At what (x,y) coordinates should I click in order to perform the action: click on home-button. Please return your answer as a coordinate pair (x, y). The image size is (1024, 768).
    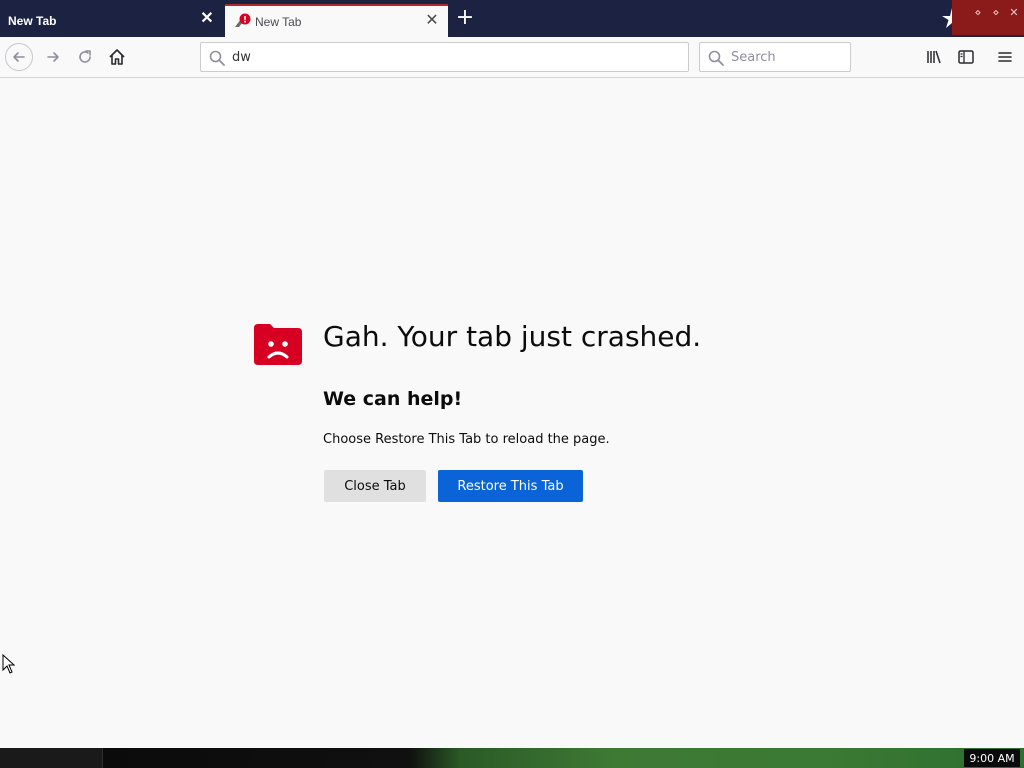
    Looking at the image, I should click on (117, 57).